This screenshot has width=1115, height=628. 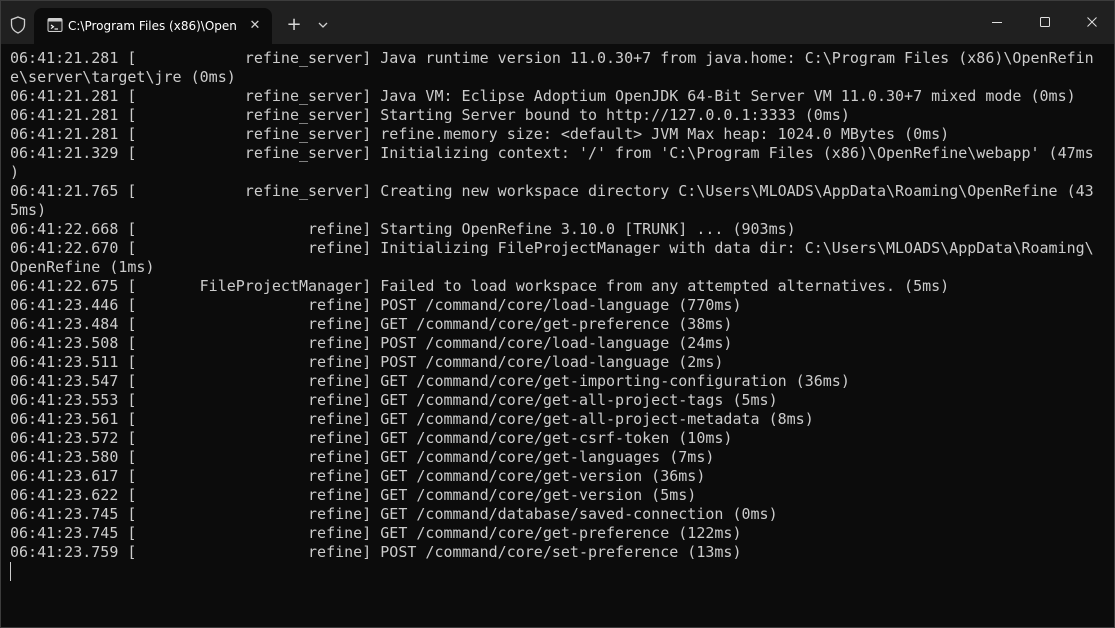 I want to click on new-tab-button: +, so click(x=294, y=25).